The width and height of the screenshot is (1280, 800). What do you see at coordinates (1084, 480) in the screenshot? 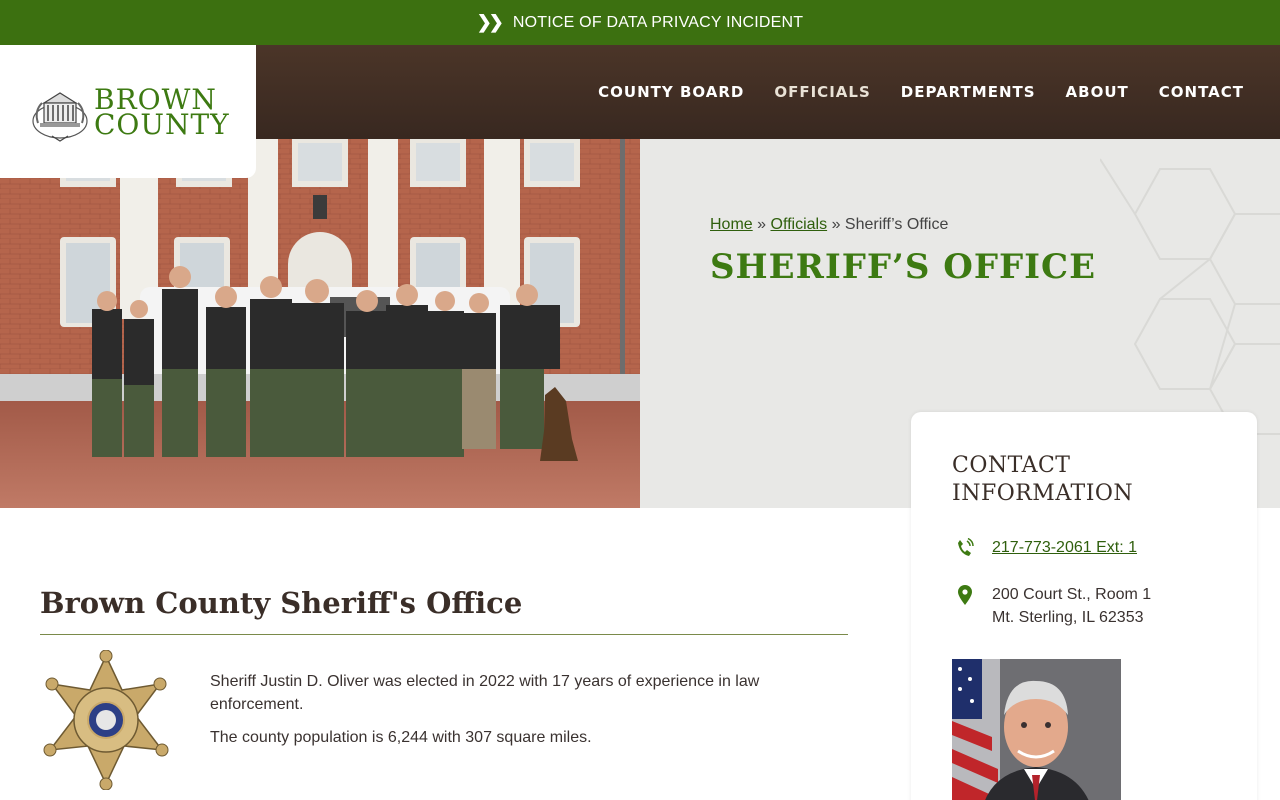
I see `contact-heading: CONTACT INFORMATION` at bounding box center [1084, 480].